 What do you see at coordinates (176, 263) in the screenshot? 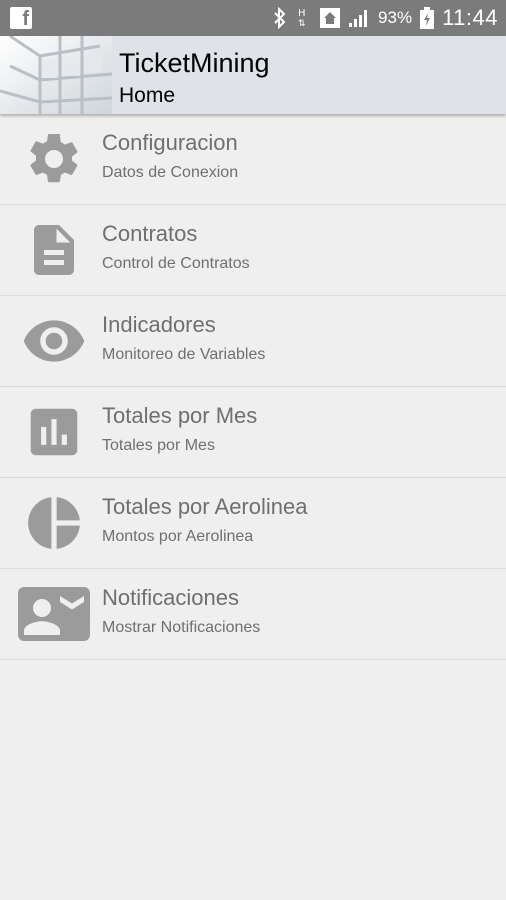
I see `menu-item-subtitle: Control de Contratos` at bounding box center [176, 263].